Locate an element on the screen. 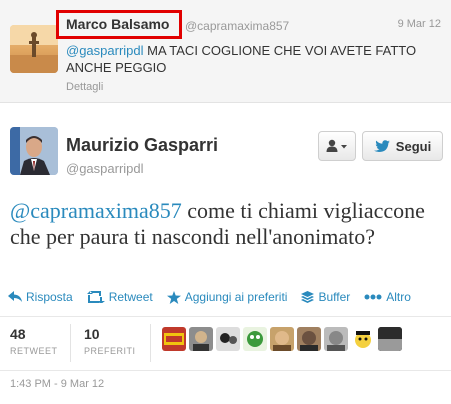  reply-label: Risposta is located at coordinates (49, 297).